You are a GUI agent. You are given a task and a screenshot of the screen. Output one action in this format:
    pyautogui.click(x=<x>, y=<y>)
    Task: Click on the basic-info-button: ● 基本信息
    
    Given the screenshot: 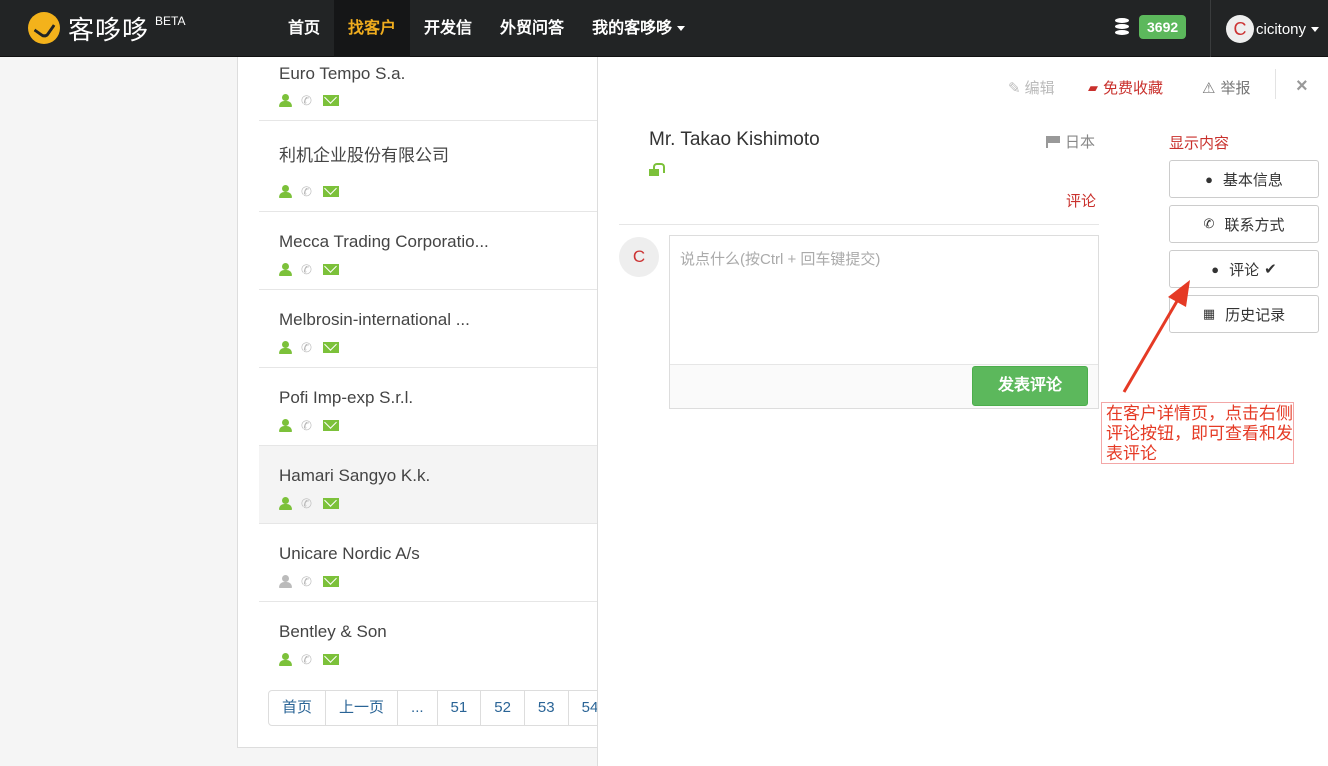 What is the action you would take?
    pyautogui.click(x=1244, y=179)
    